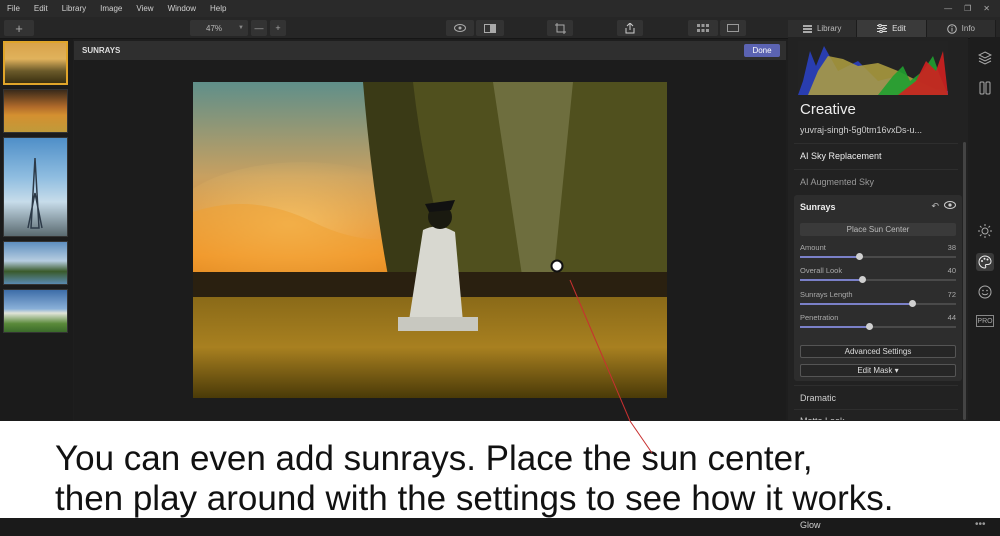 This screenshot has width=1000, height=536. What do you see at coordinates (641, 437) in the screenshot?
I see `pointer-line` at bounding box center [641, 437].